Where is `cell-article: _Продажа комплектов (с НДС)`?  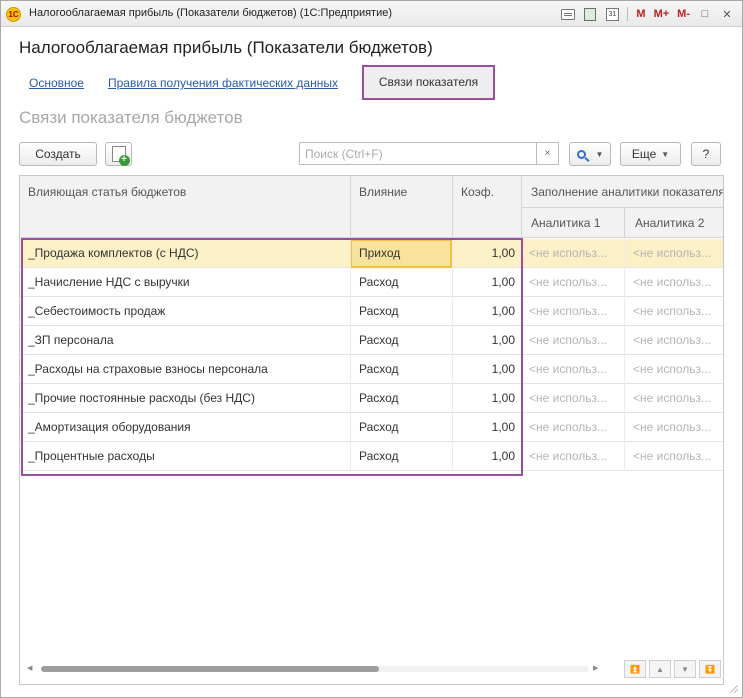 cell-article: _Продажа комплектов (с НДС) is located at coordinates (187, 253).